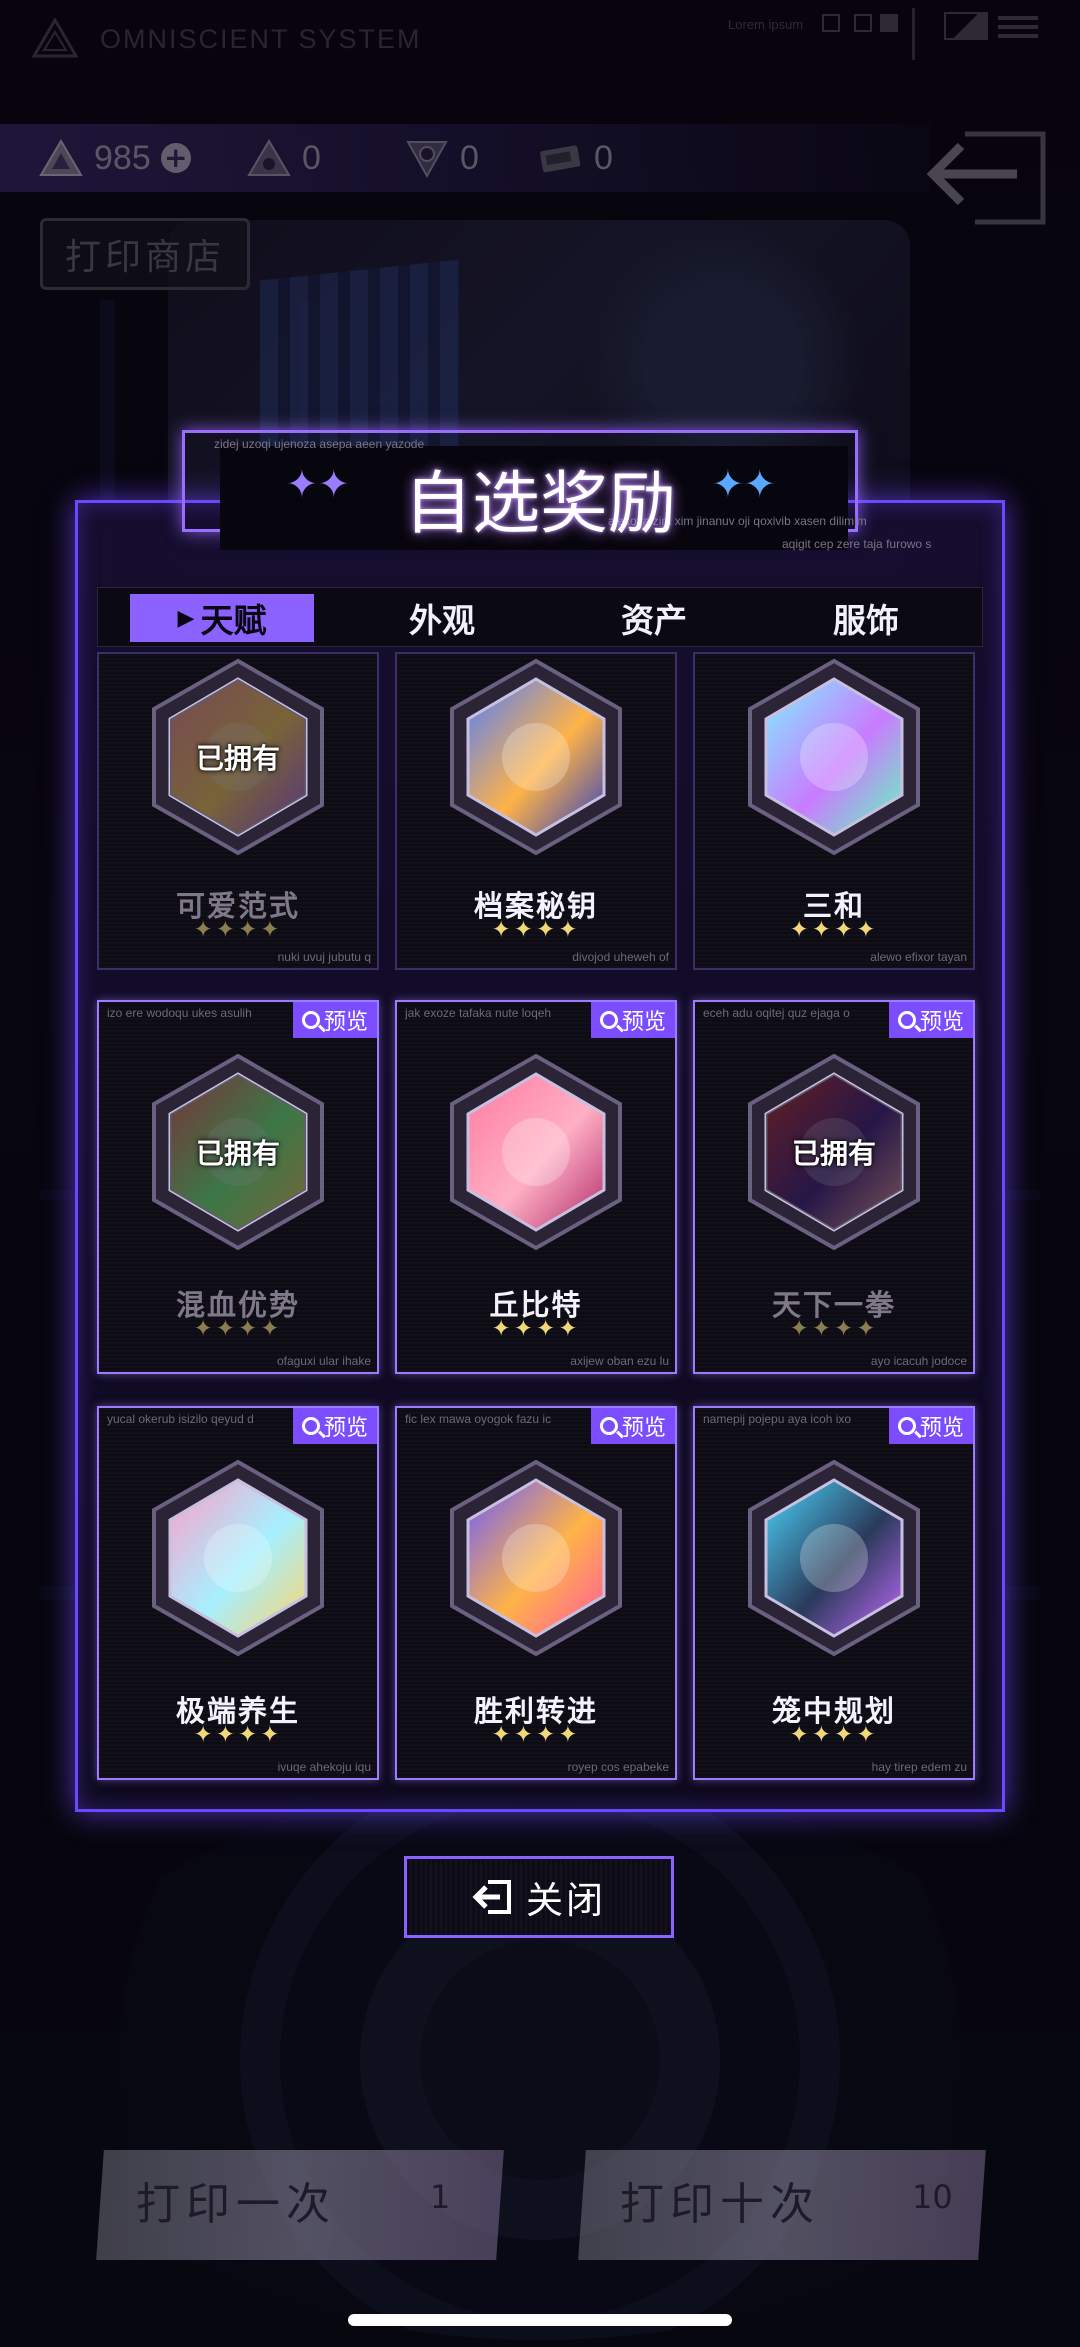 This screenshot has height=2347, width=1080. Describe the element at coordinates (777, 1419) in the screenshot. I see `card-code: namepij pojepu aya icoh ixo` at that location.